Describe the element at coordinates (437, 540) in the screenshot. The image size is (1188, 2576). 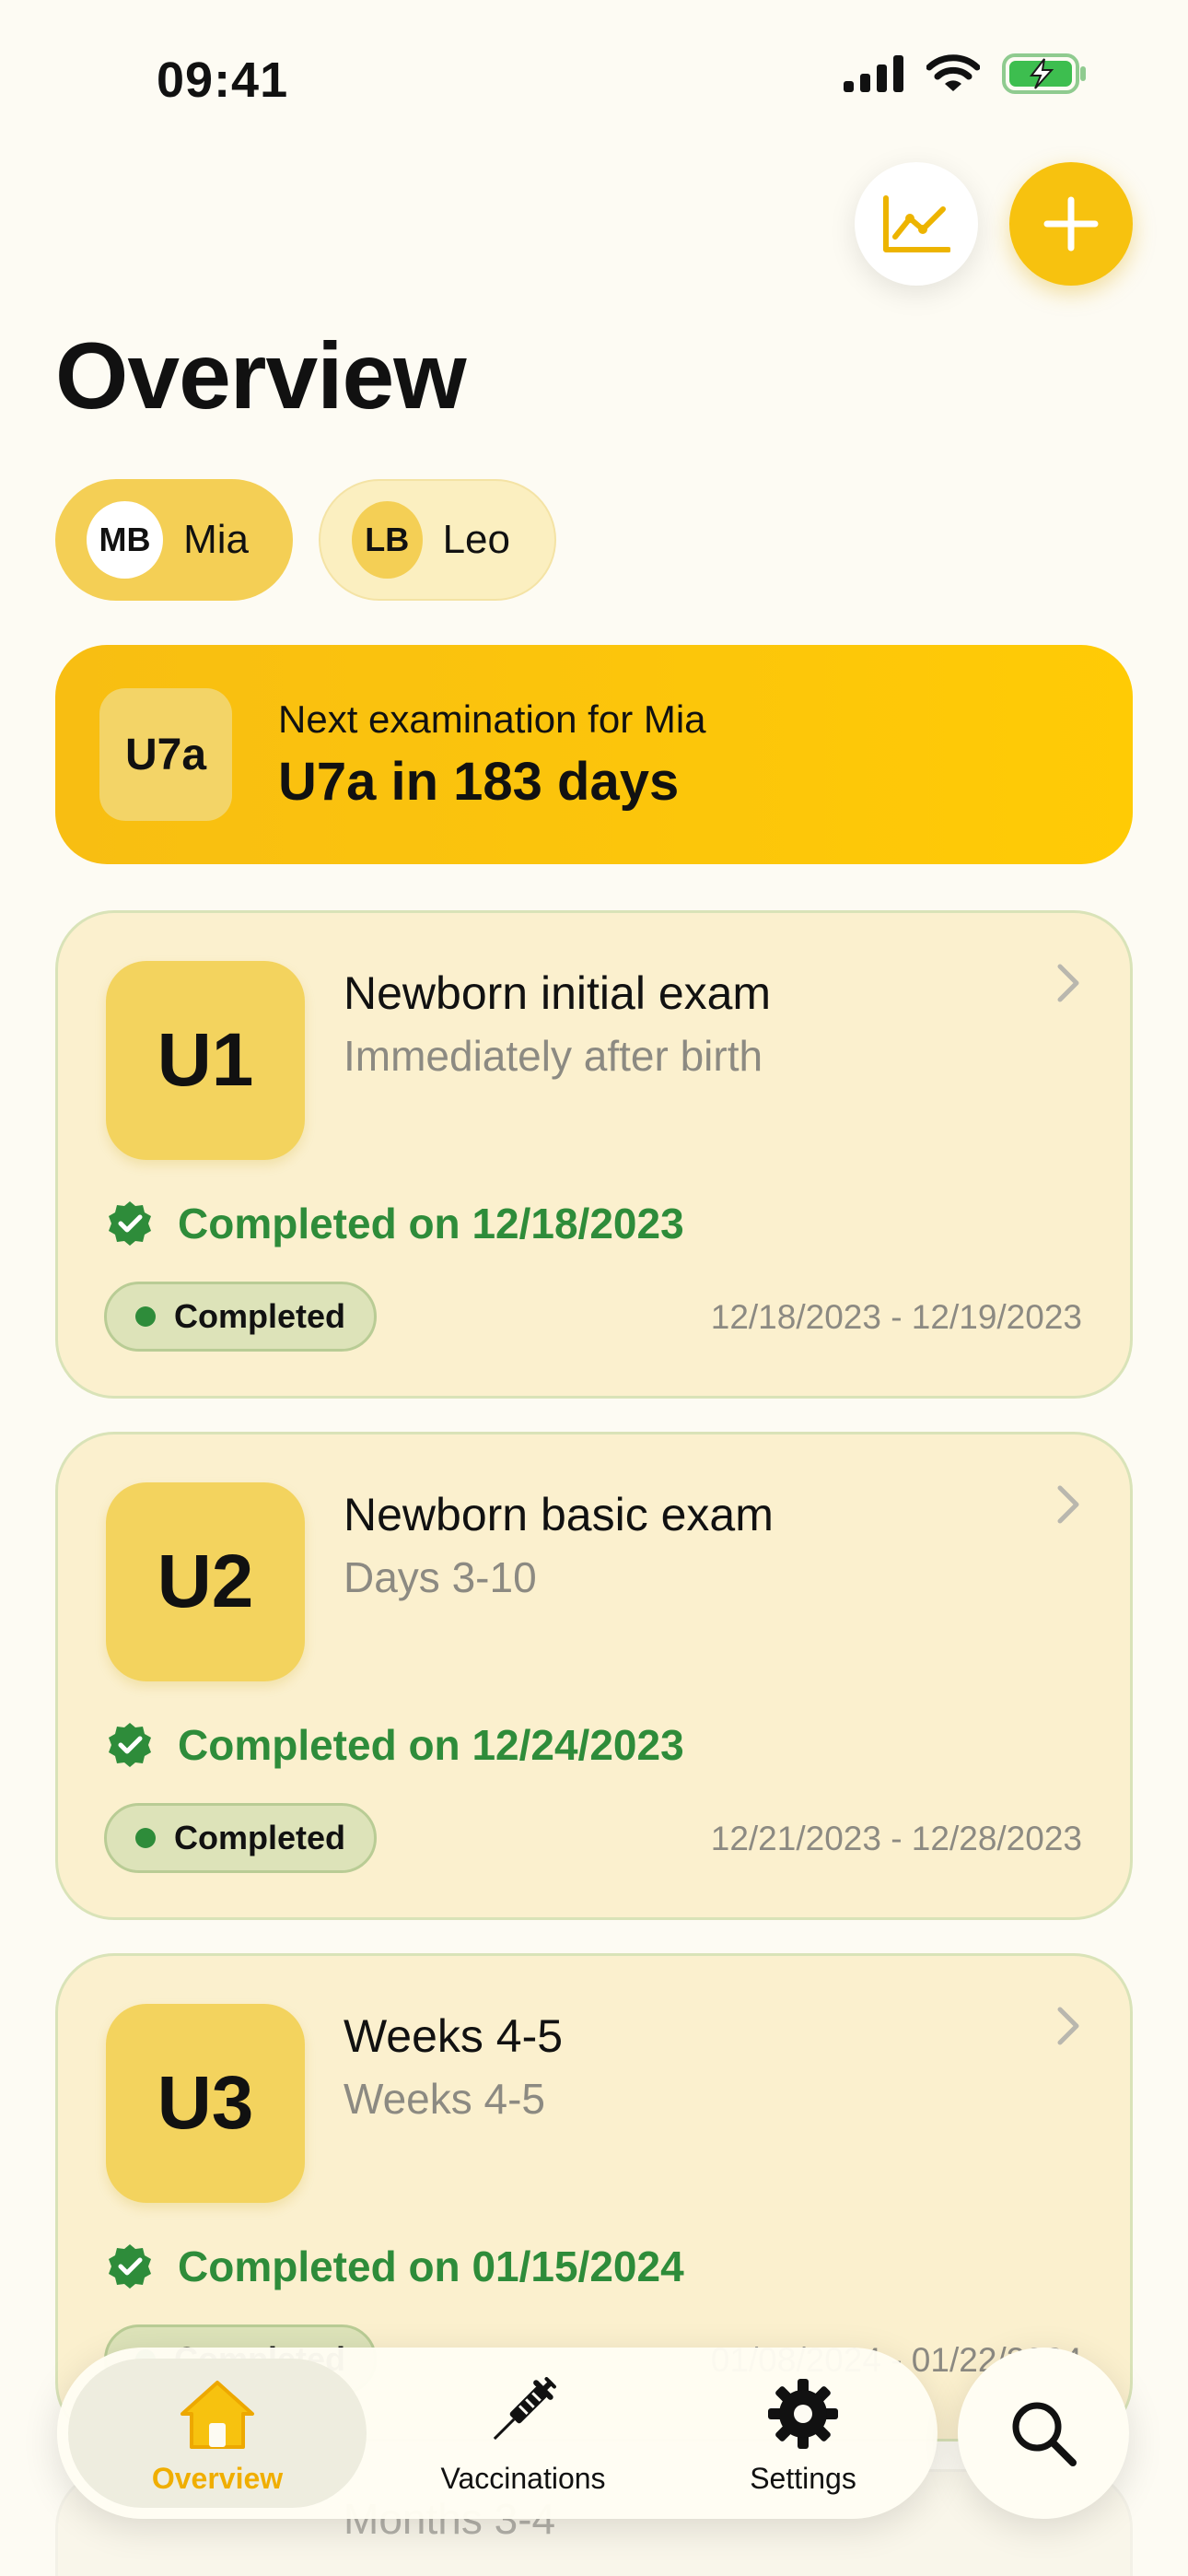
I see `child-chip-leo: LB Leo` at that location.